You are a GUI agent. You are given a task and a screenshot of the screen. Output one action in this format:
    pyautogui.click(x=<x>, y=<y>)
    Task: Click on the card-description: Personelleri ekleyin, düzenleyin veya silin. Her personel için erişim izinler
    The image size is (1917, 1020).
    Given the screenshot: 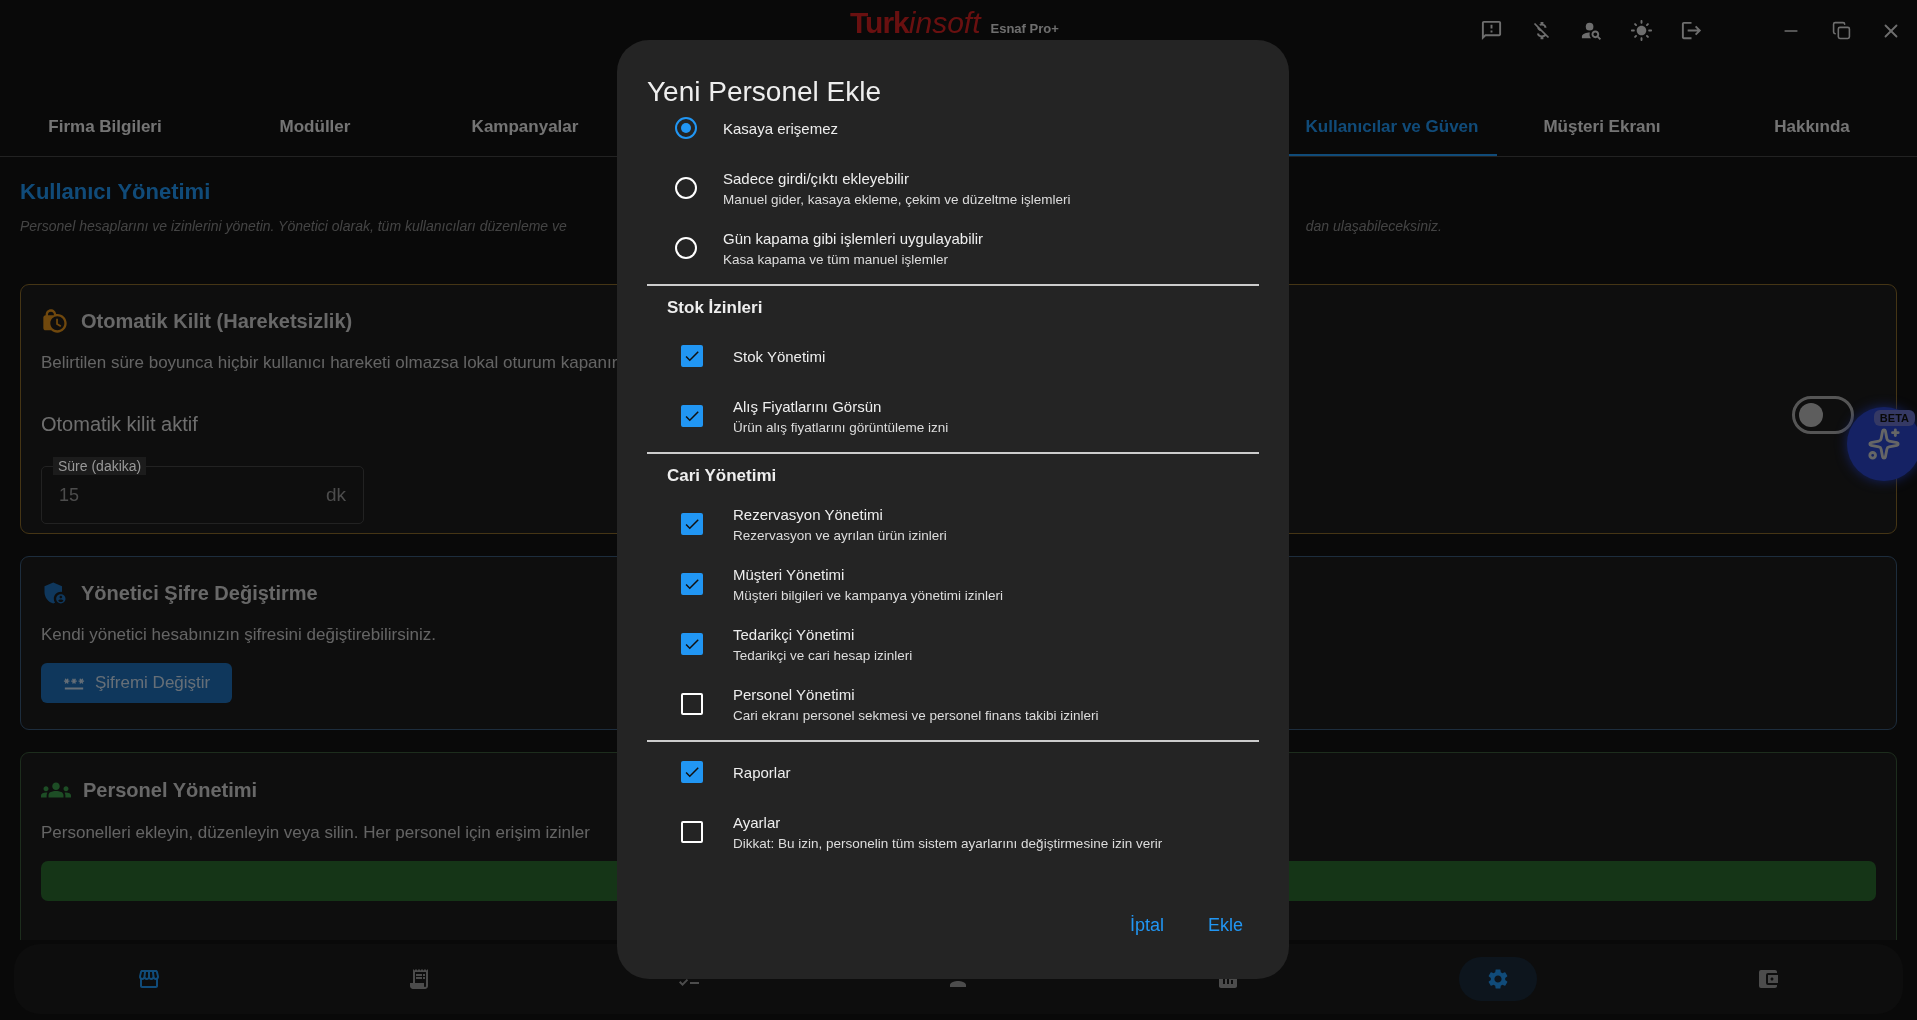 What is the action you would take?
    pyautogui.click(x=315, y=833)
    